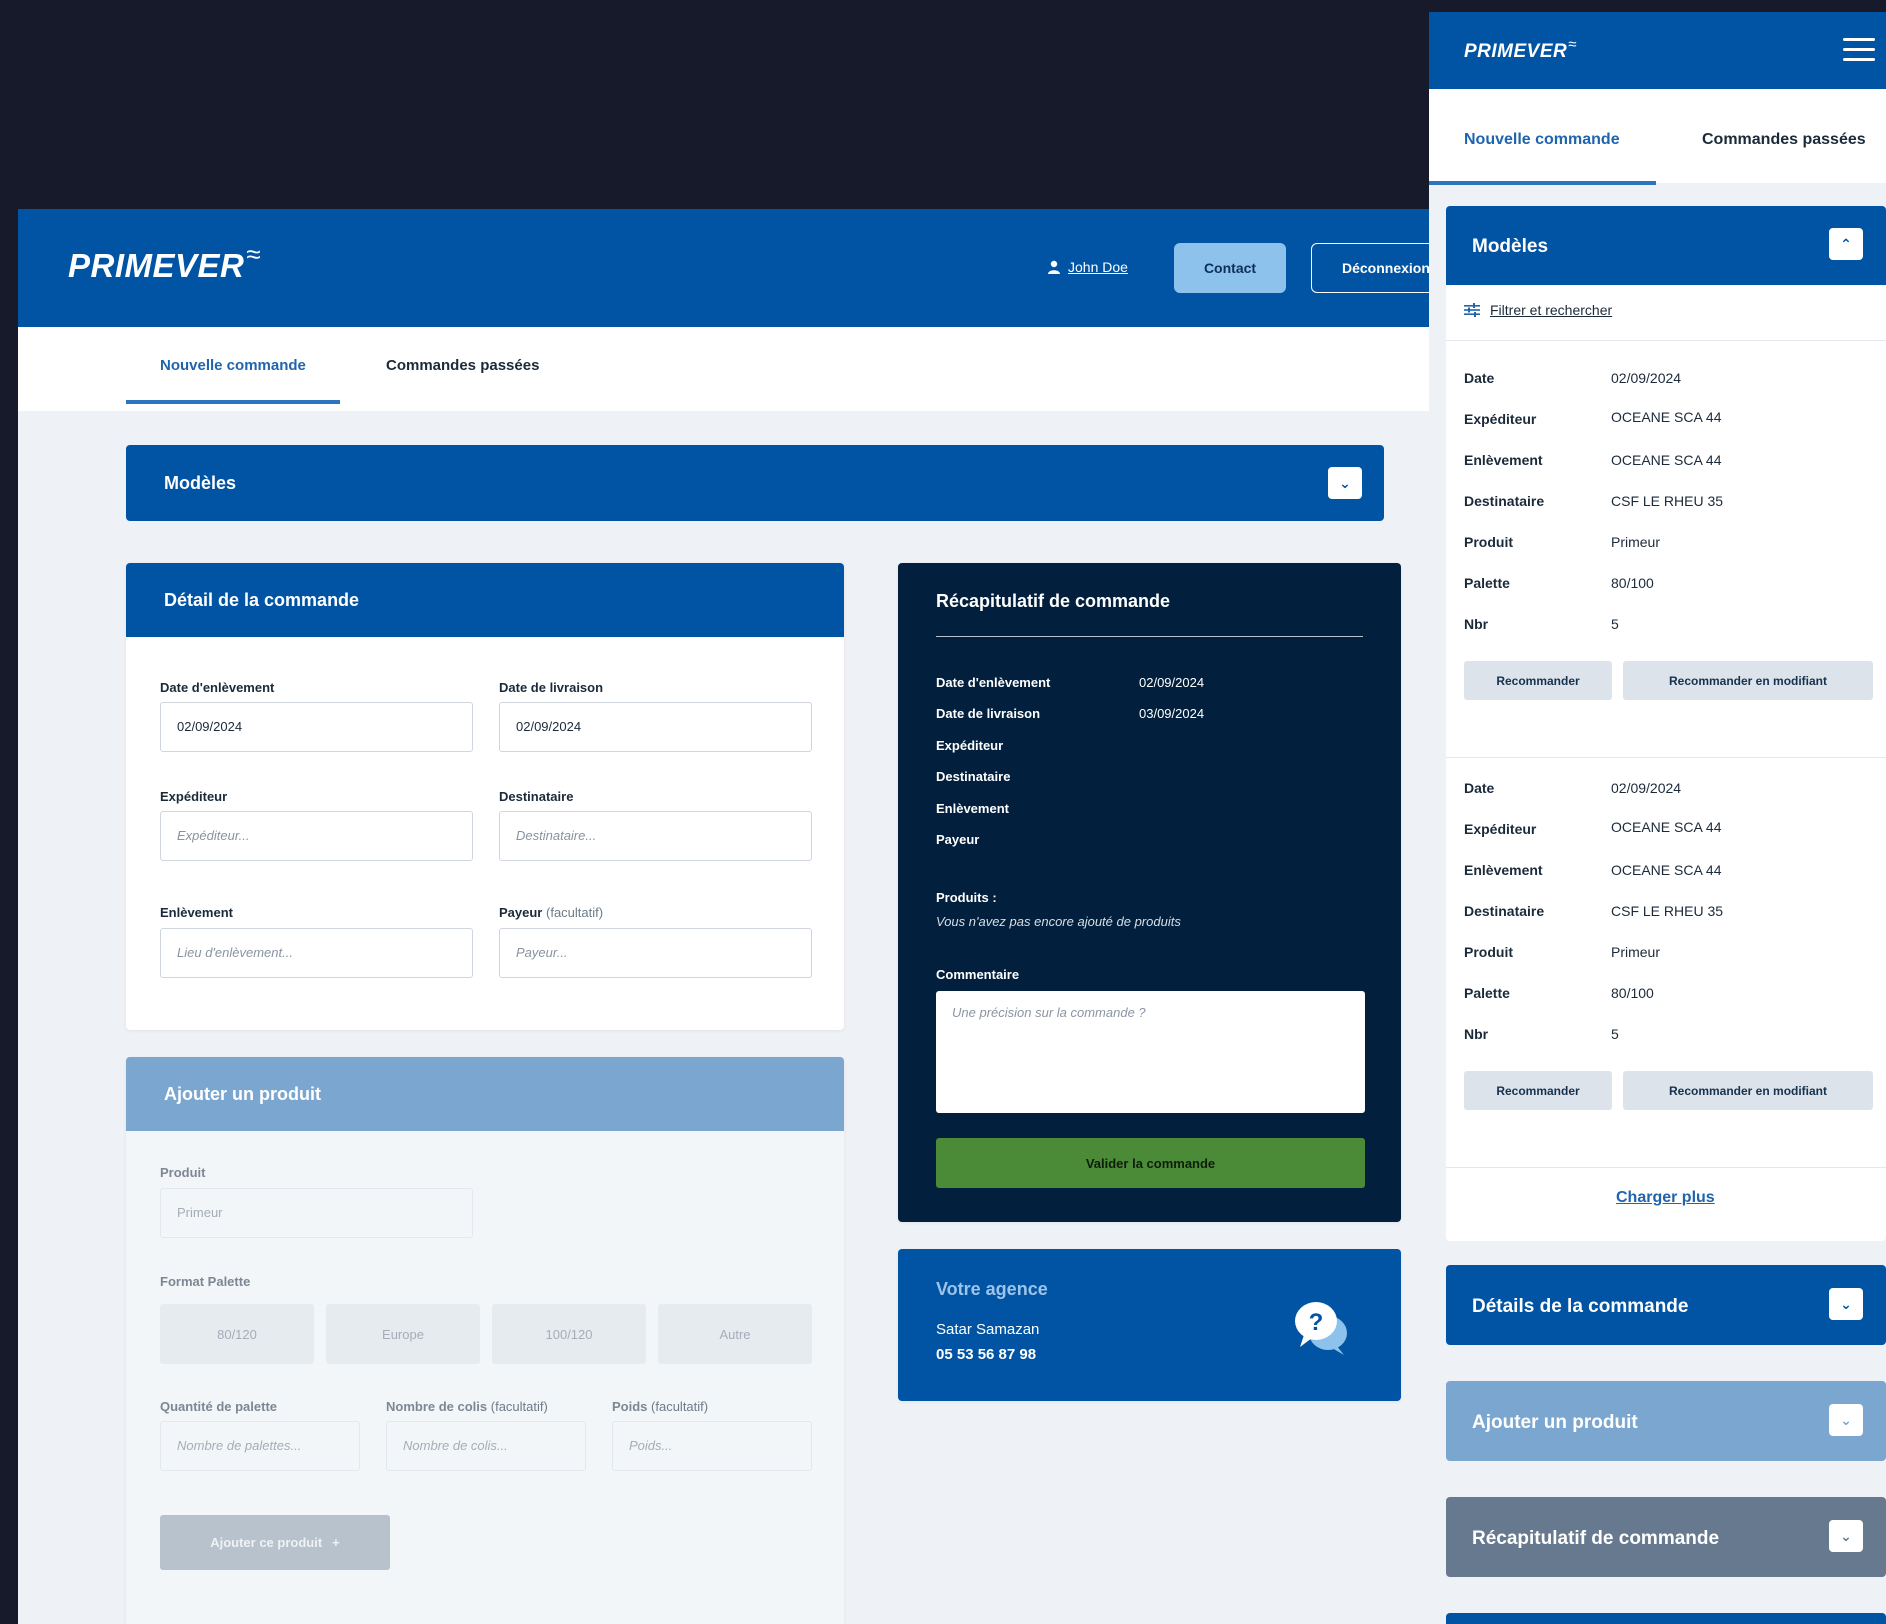 The image size is (1886, 1624). What do you see at coordinates (1846, 244) in the screenshot?
I see `chevron-up-icon: ⌃` at bounding box center [1846, 244].